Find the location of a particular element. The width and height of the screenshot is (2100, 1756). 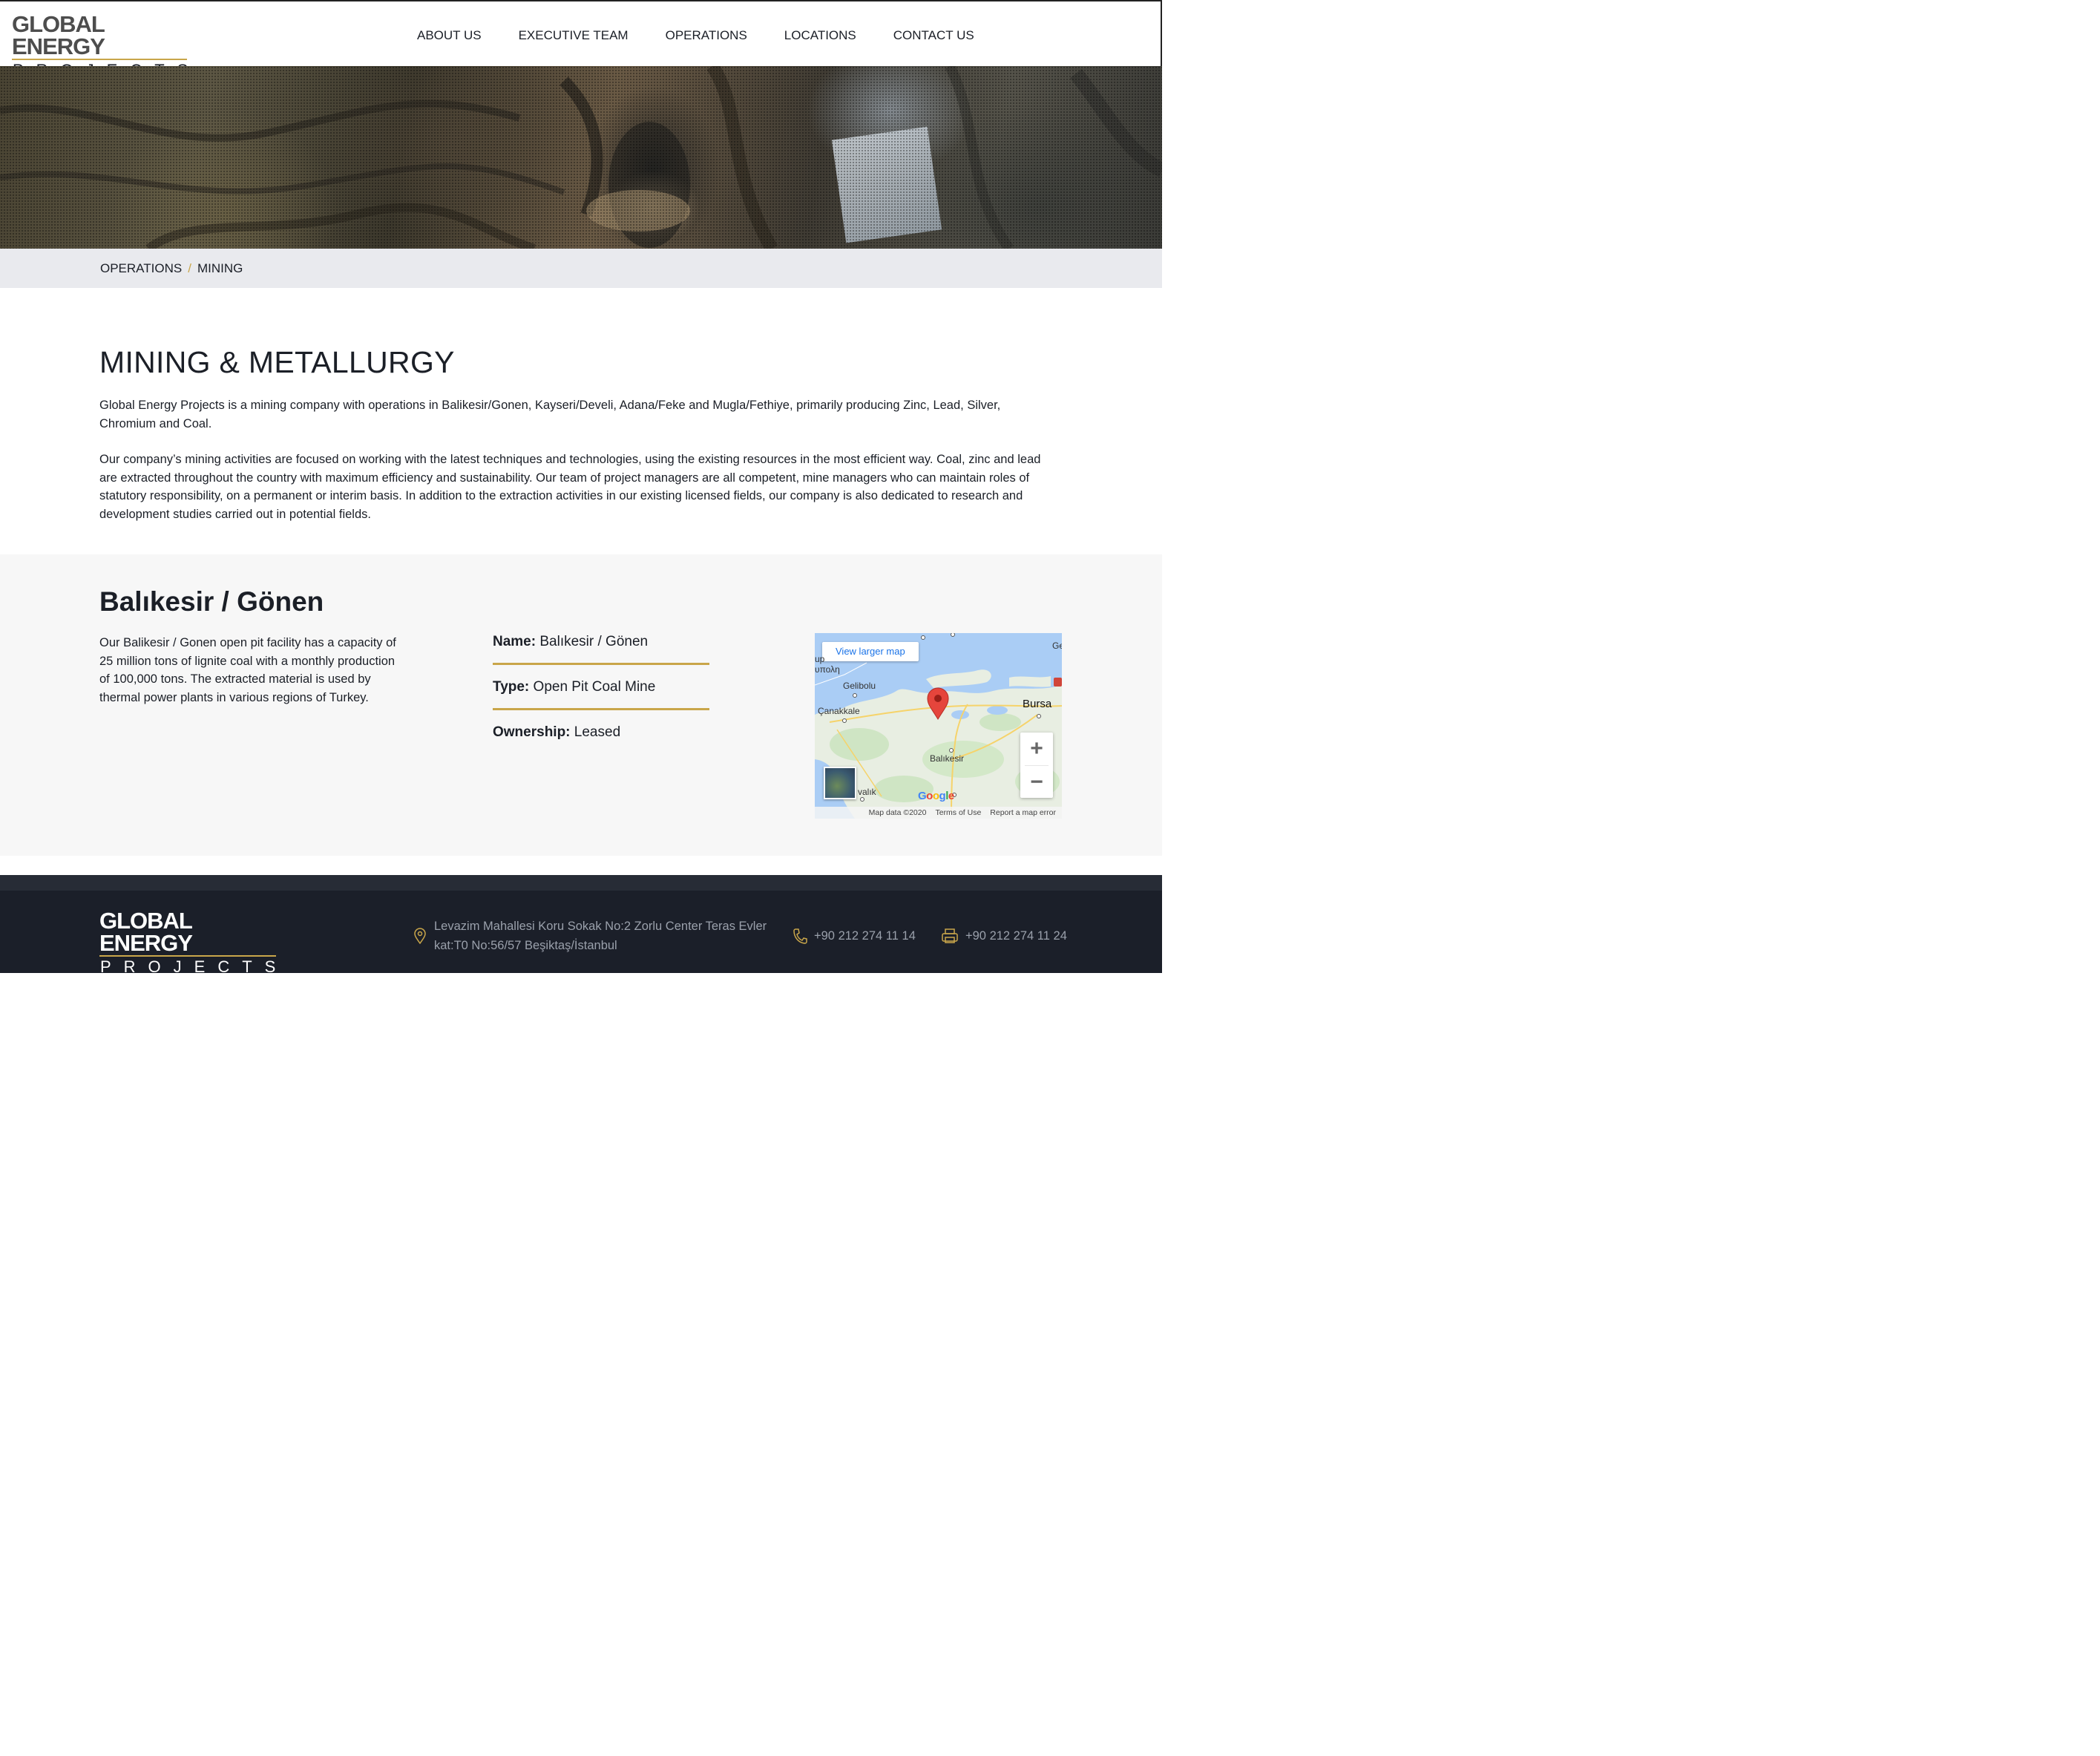

fact-type: Type: Open Pit Coal Mine is located at coordinates (601, 699).